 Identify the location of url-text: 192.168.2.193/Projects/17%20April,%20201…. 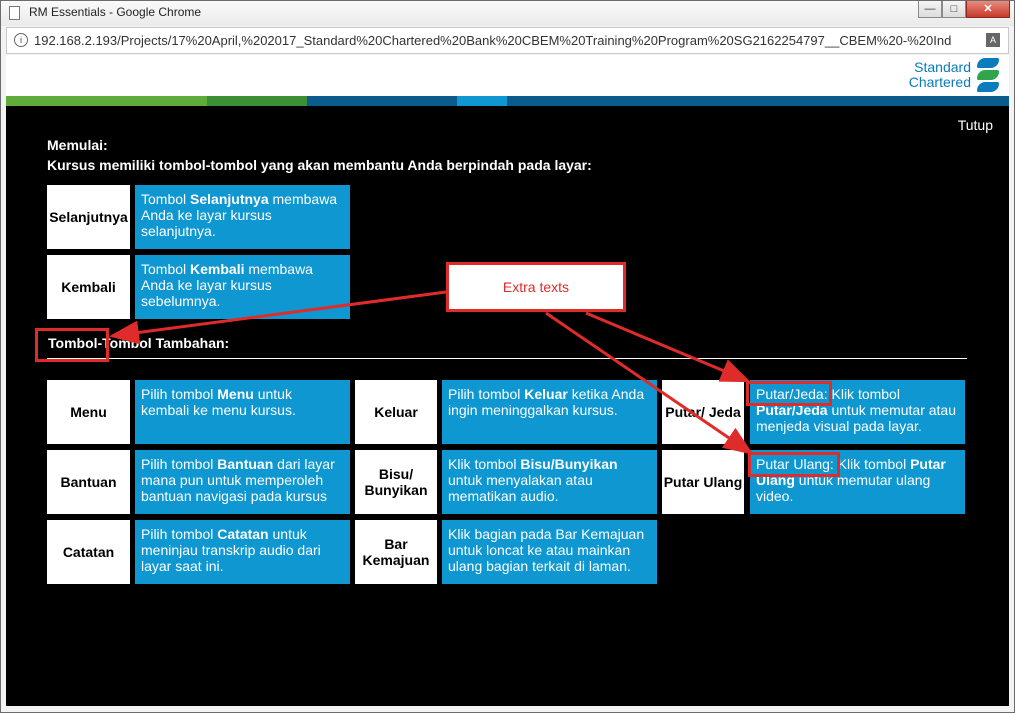
(509, 40).